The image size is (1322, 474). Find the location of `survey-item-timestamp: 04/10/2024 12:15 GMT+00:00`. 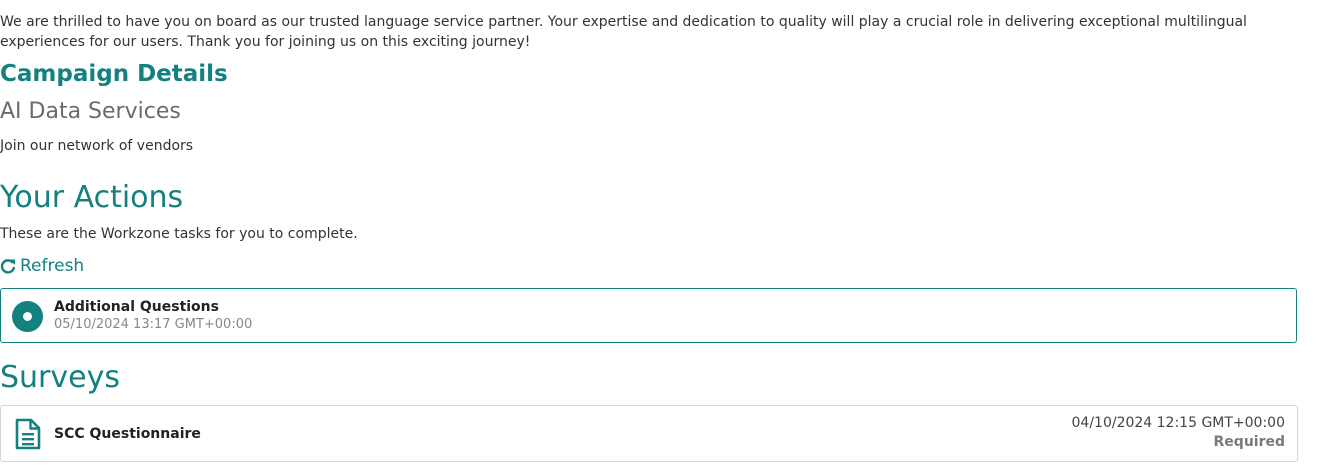

survey-item-timestamp: 04/10/2024 12:15 GMT+00:00 is located at coordinates (1178, 423).